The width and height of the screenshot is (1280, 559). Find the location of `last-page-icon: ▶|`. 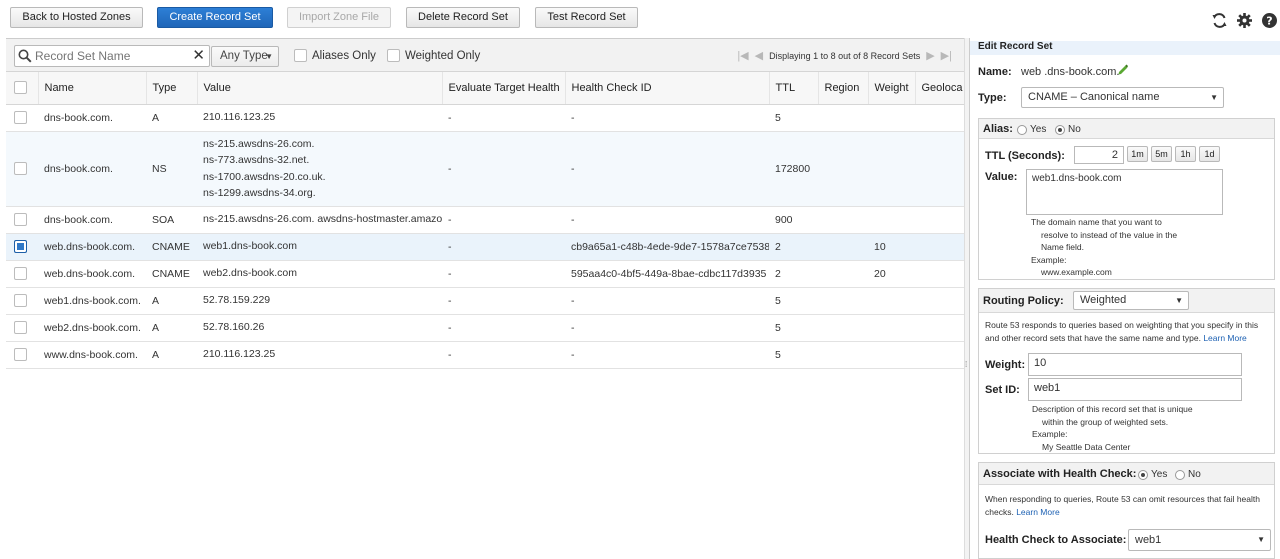

last-page-icon: ▶| is located at coordinates (946, 55).